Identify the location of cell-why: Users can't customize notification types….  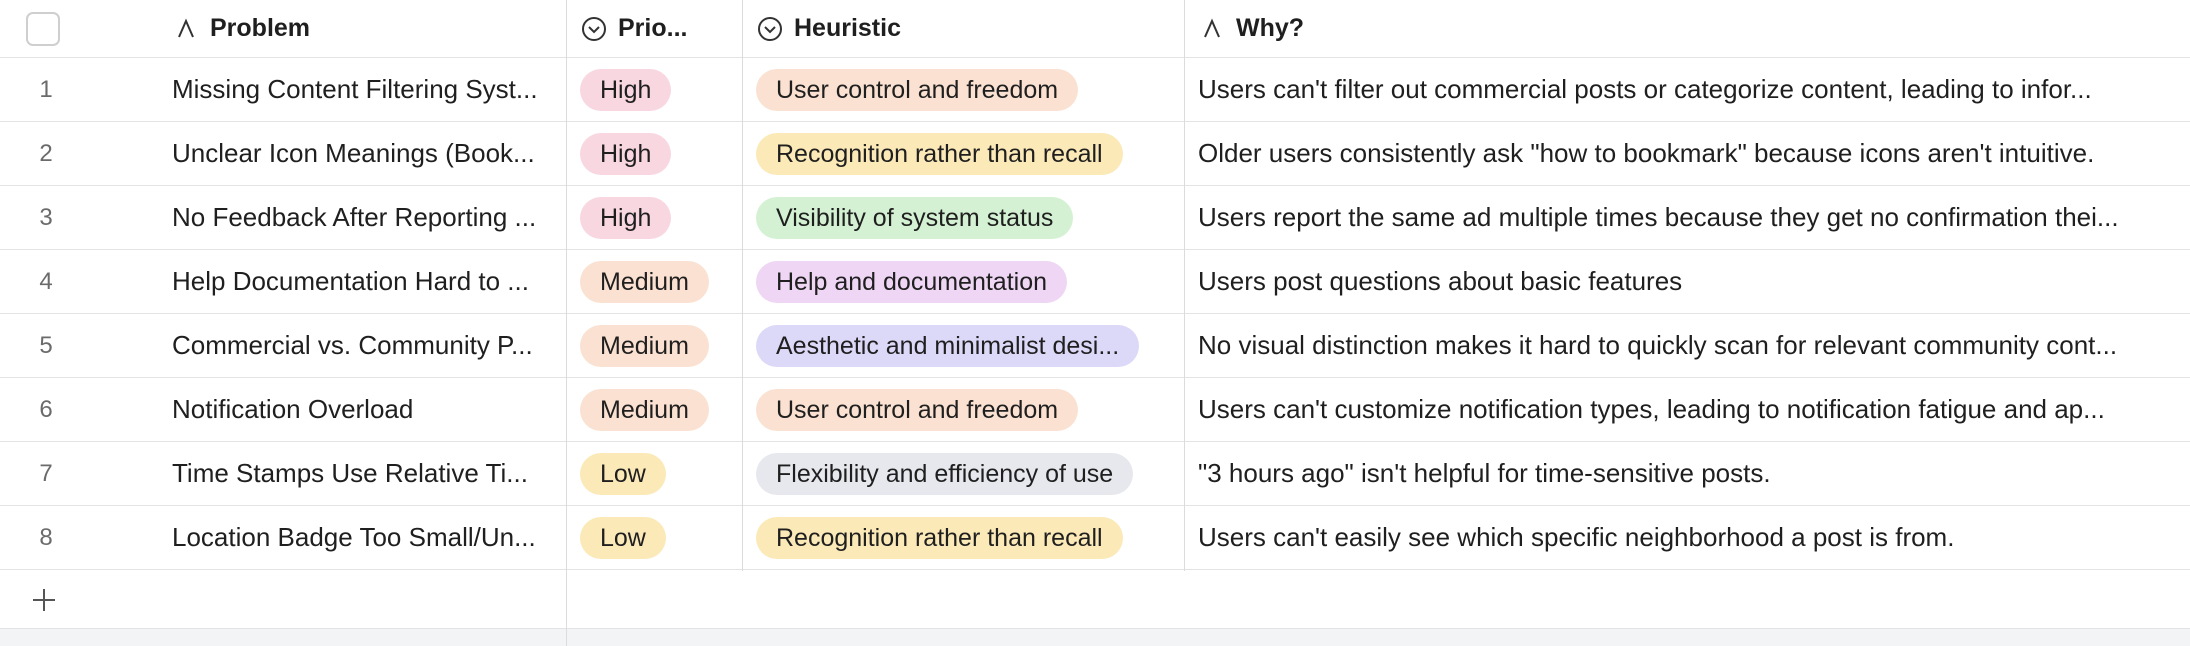
(1687, 409).